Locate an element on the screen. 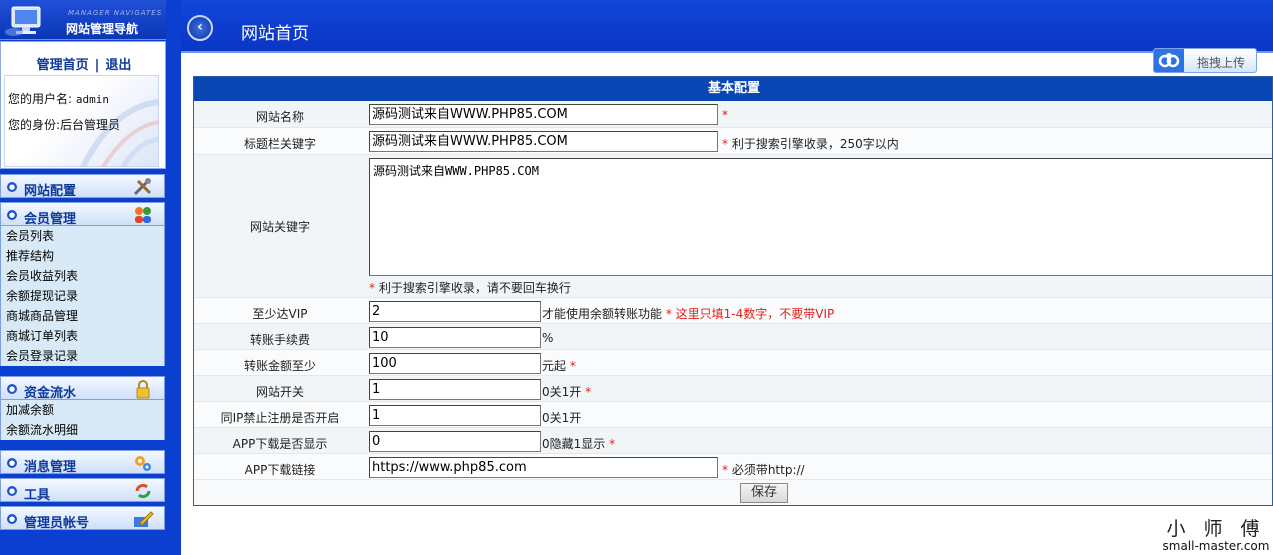 The height and width of the screenshot is (555, 1273). site-switch-label: 网站开关 is located at coordinates (279, 392).